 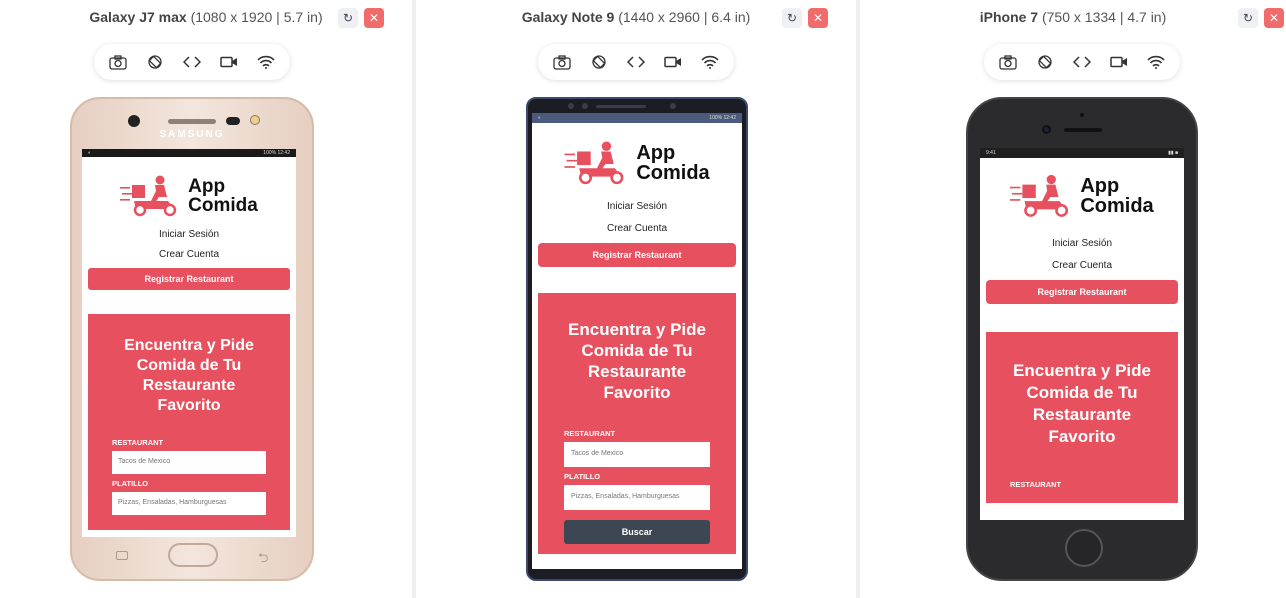 What do you see at coordinates (1083, 130) in the screenshot?
I see `earpiece` at bounding box center [1083, 130].